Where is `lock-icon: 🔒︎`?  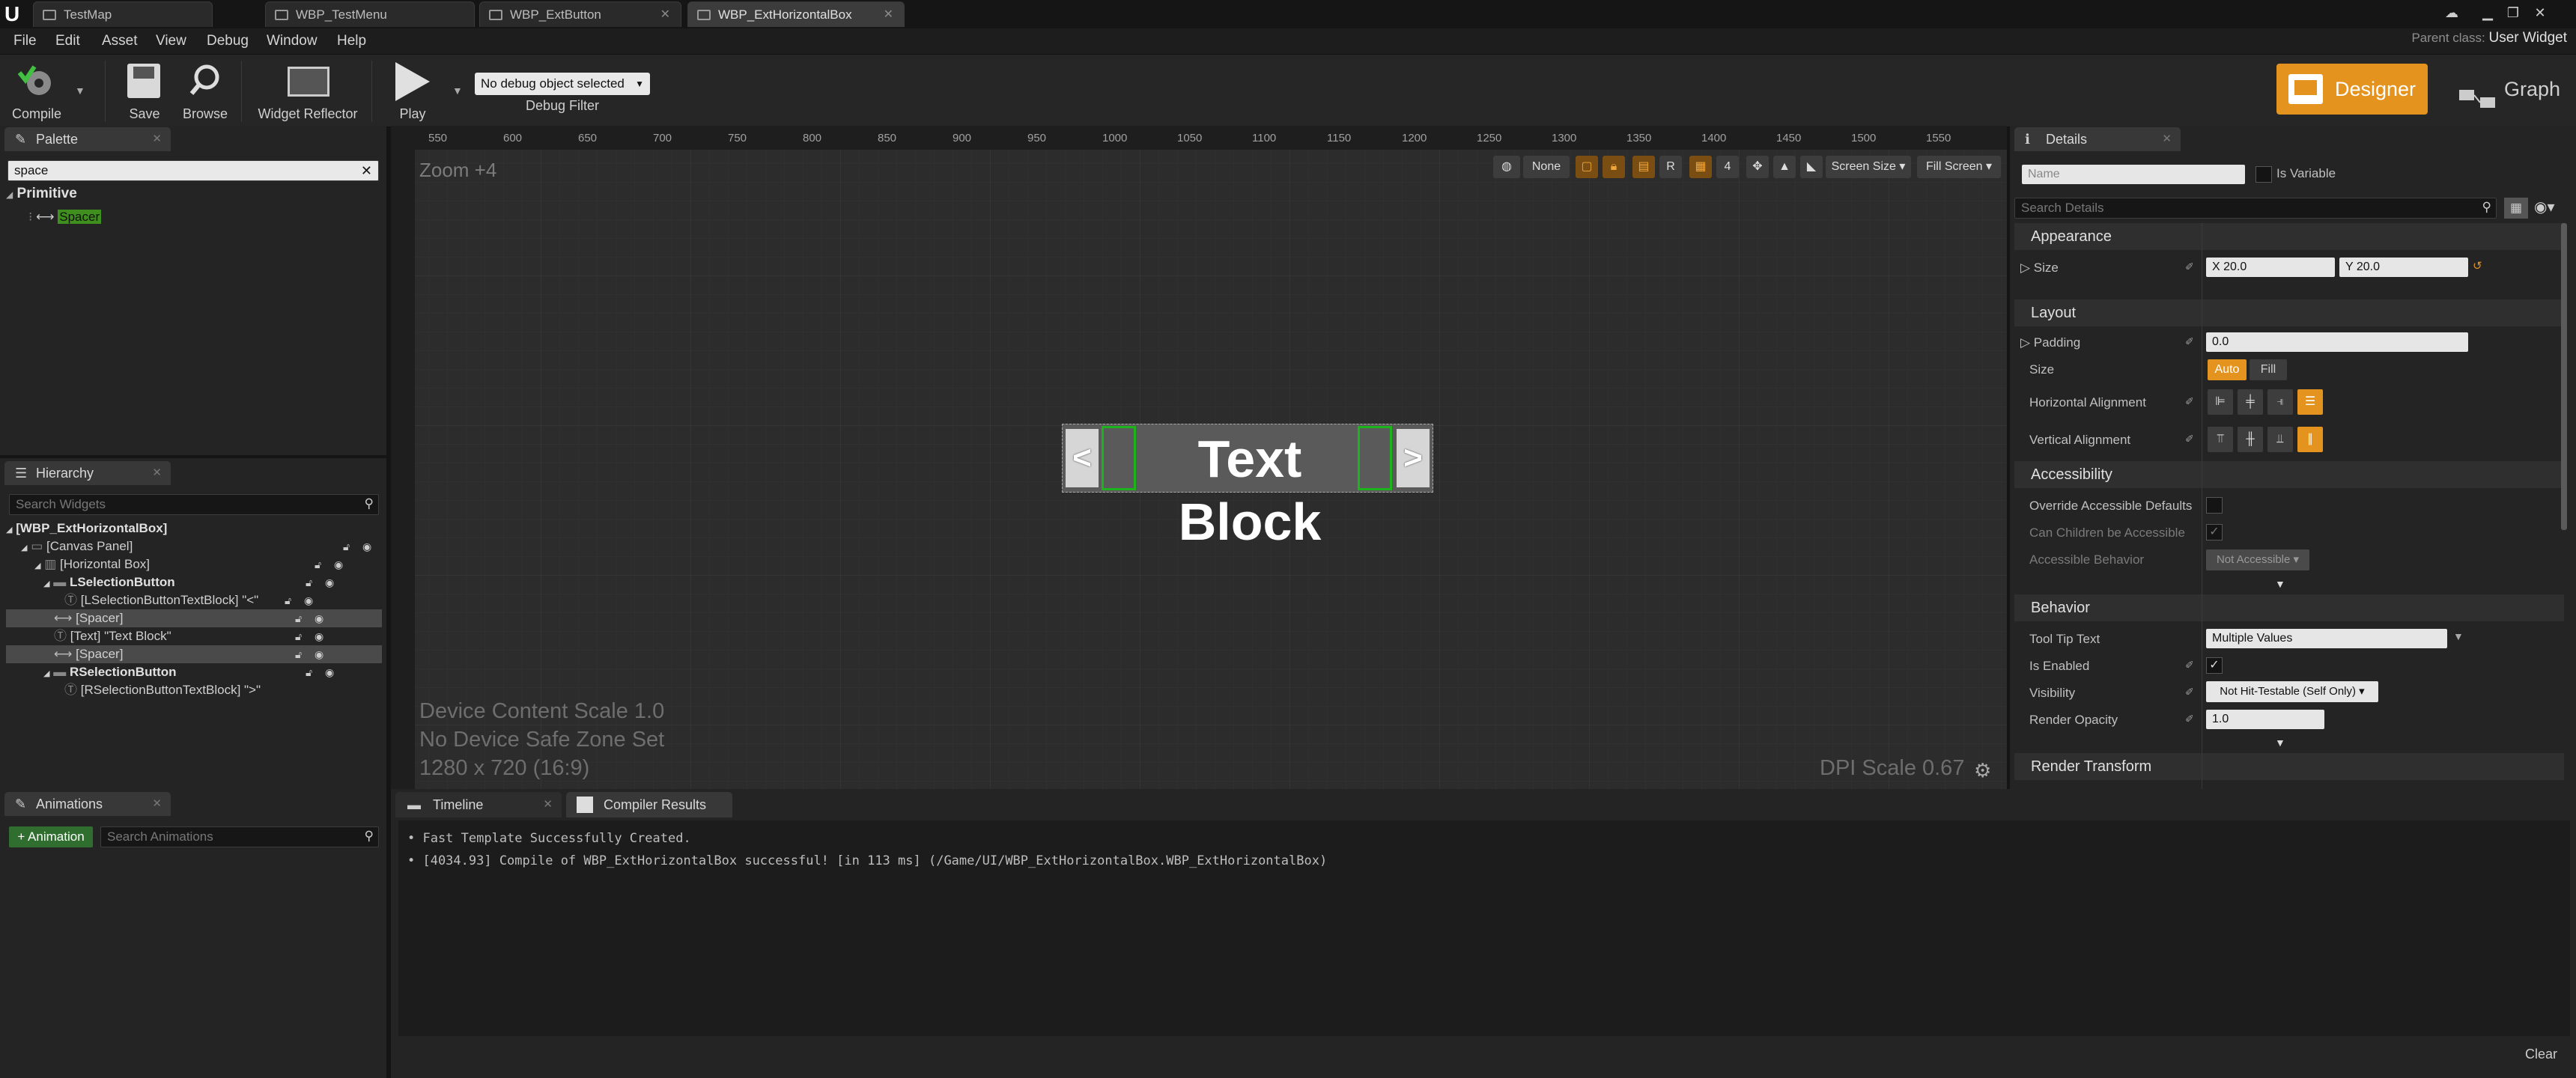
lock-icon: 🔒︎ is located at coordinates (1614, 167).